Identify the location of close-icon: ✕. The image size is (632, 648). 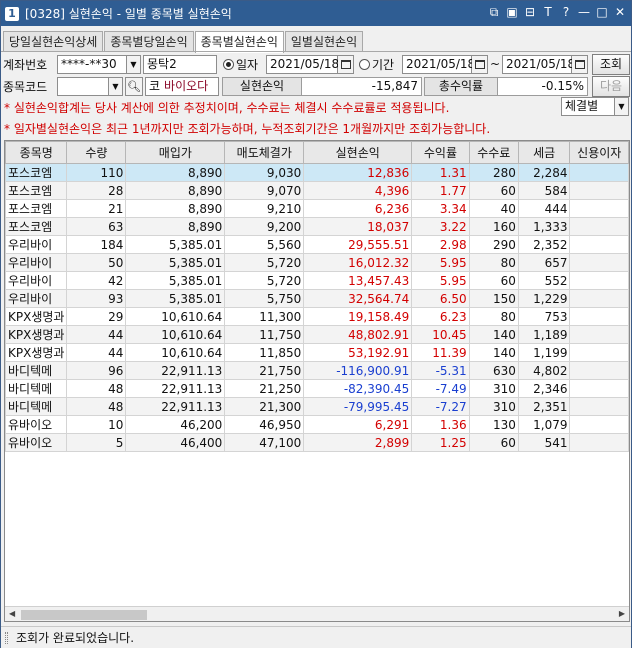
(620, 12).